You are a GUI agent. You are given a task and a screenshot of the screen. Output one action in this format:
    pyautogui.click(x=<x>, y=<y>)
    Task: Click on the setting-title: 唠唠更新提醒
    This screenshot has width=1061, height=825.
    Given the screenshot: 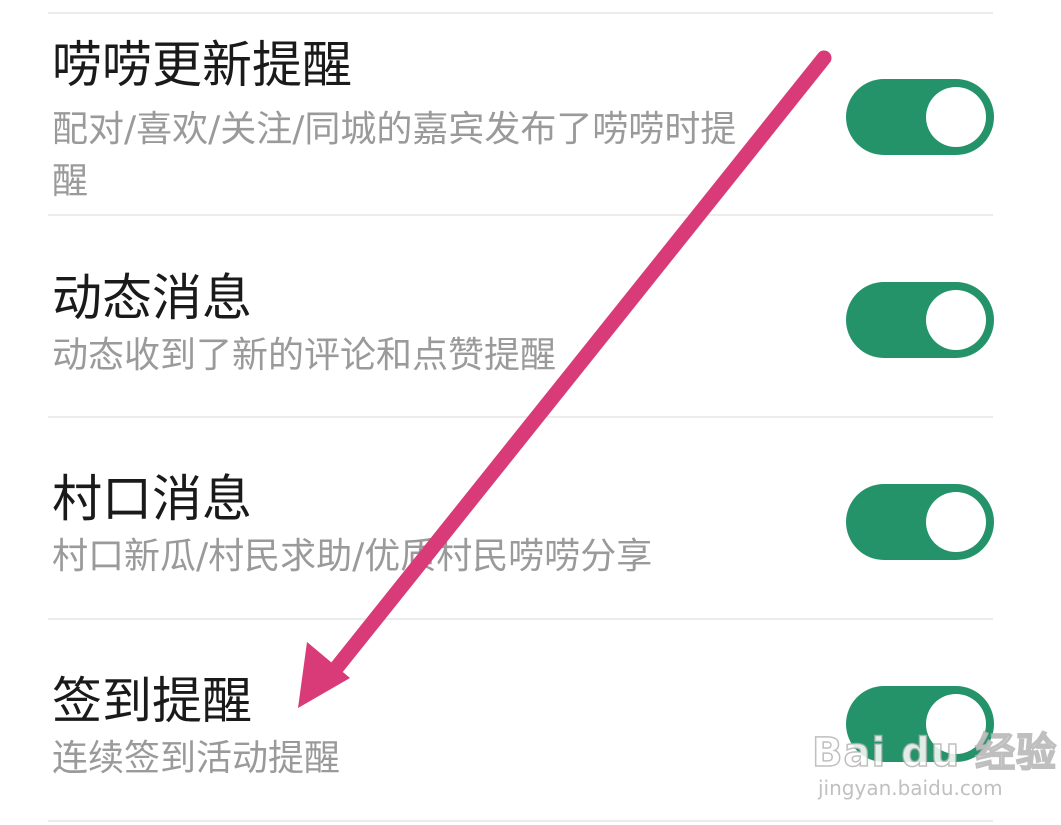 What is the action you would take?
    pyautogui.click(x=202, y=65)
    